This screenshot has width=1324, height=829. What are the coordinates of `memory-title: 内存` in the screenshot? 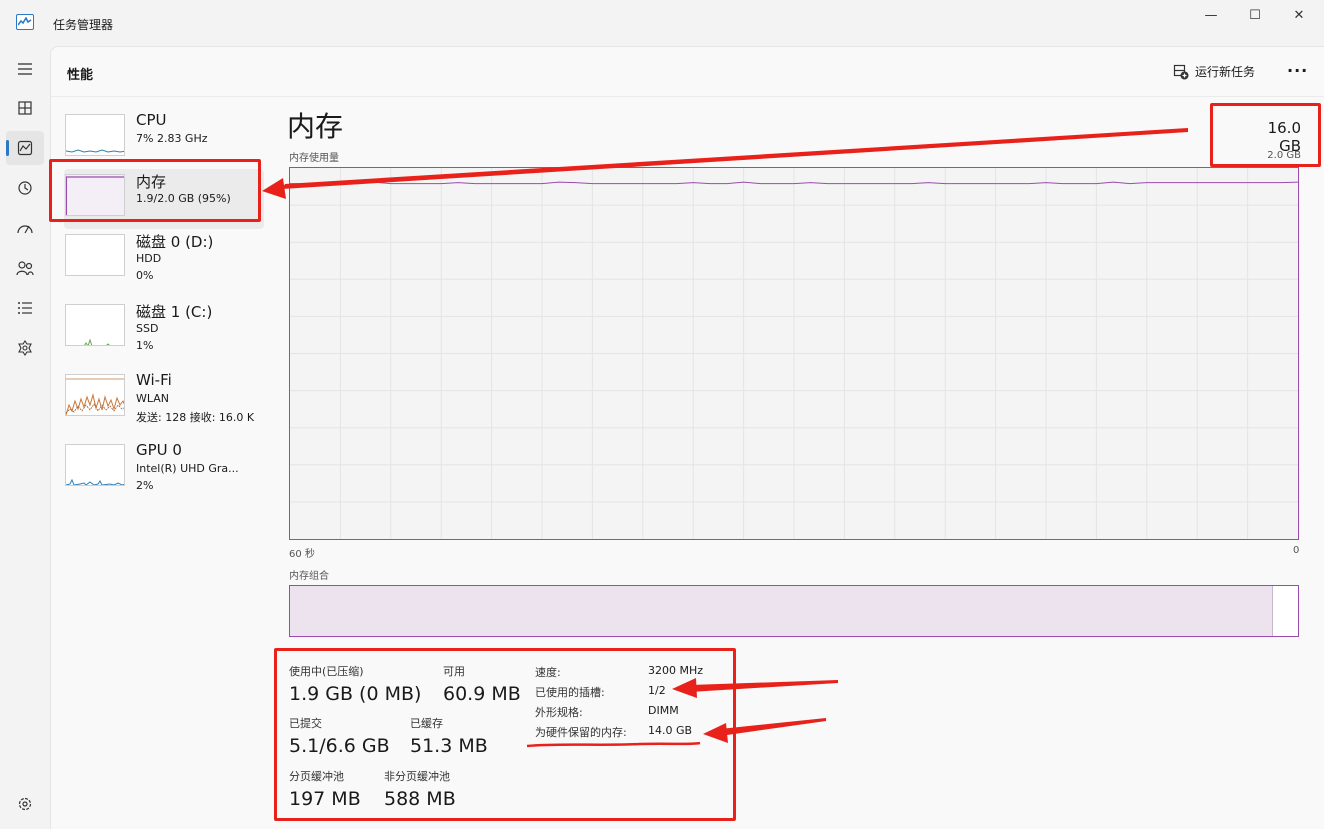 It's located at (315, 126).